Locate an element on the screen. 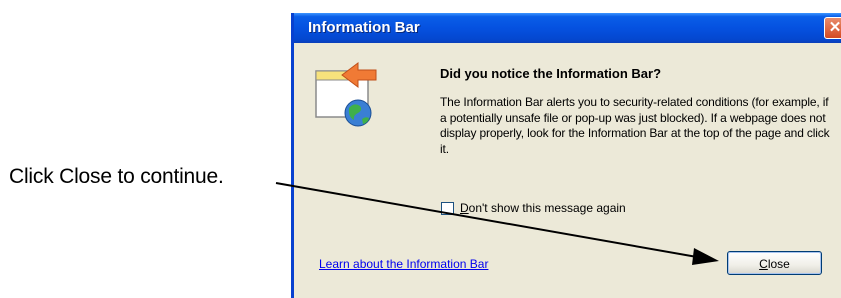 The image size is (841, 298). dialog-titlebar: Information Bar ✕ is located at coordinates (567, 28).